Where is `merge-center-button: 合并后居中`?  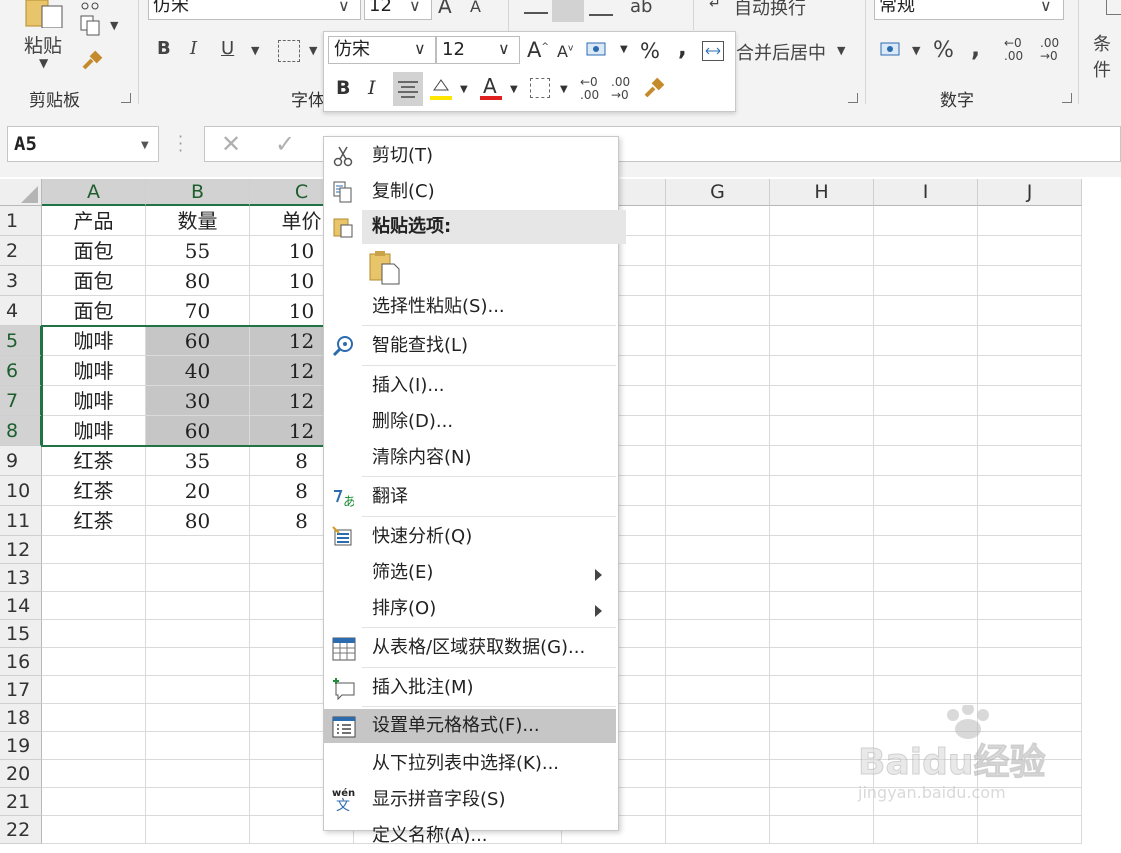 merge-center-button: 合并后居中 is located at coordinates (781, 52).